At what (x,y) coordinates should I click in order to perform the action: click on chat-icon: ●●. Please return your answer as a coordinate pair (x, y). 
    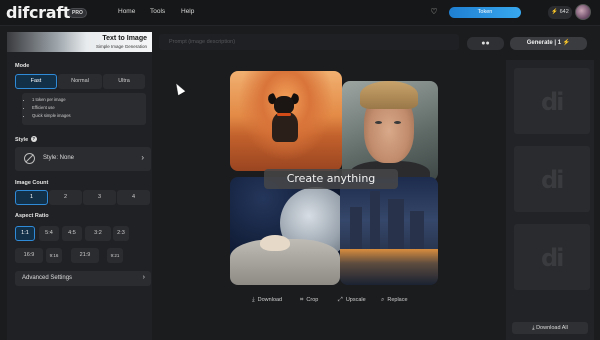
    Looking at the image, I should click on (485, 43).